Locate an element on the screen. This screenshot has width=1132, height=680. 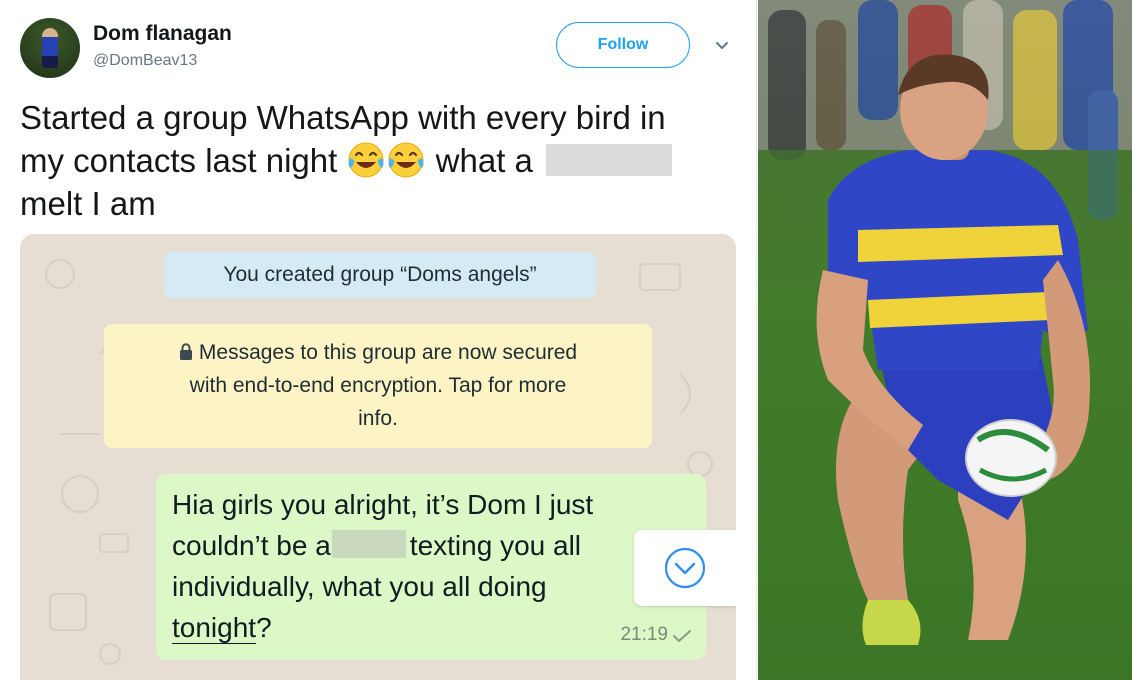
author-handle: @DomBeav13 is located at coordinates (145, 61).